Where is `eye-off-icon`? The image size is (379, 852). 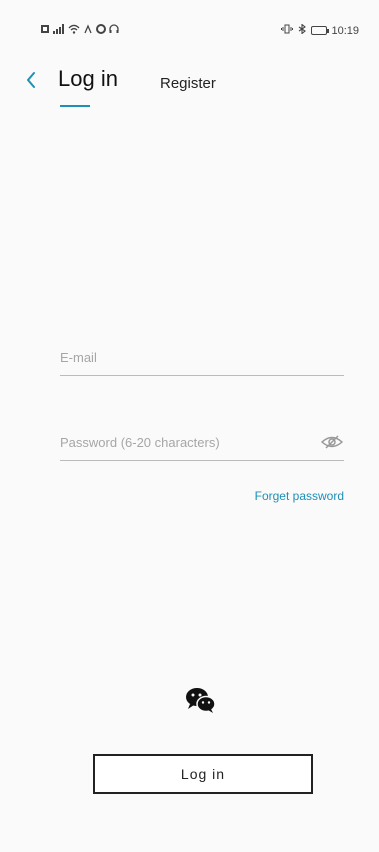
eye-off-icon is located at coordinates (332, 442).